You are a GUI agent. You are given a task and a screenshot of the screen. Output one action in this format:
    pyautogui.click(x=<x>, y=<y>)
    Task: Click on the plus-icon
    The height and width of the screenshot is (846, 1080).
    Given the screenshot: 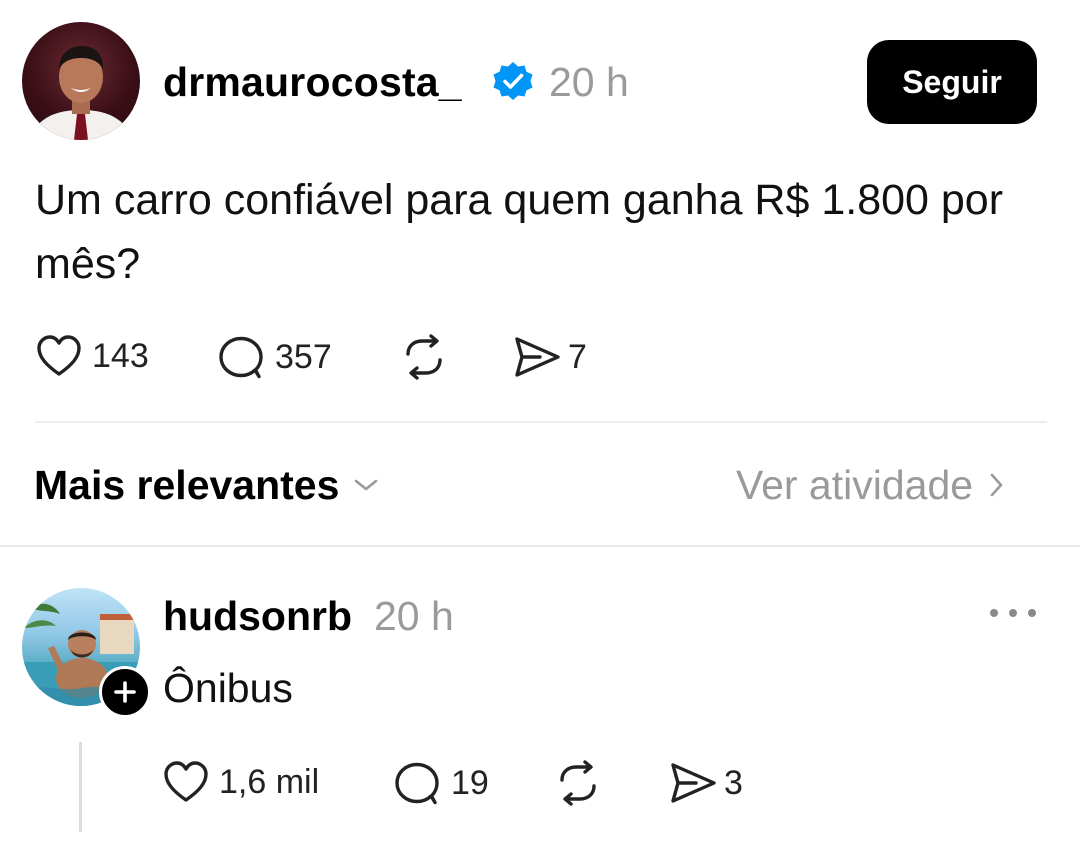 What is the action you would take?
    pyautogui.click(x=125, y=692)
    